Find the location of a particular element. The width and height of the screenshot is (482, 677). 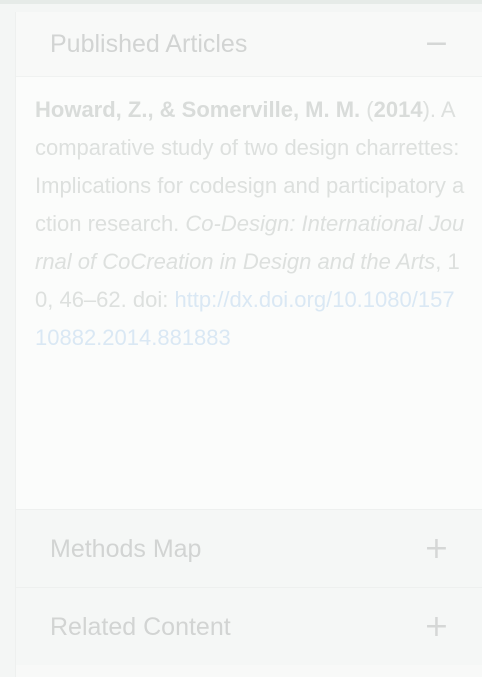

related-content-section: Related Content + is located at coordinates (249, 626).